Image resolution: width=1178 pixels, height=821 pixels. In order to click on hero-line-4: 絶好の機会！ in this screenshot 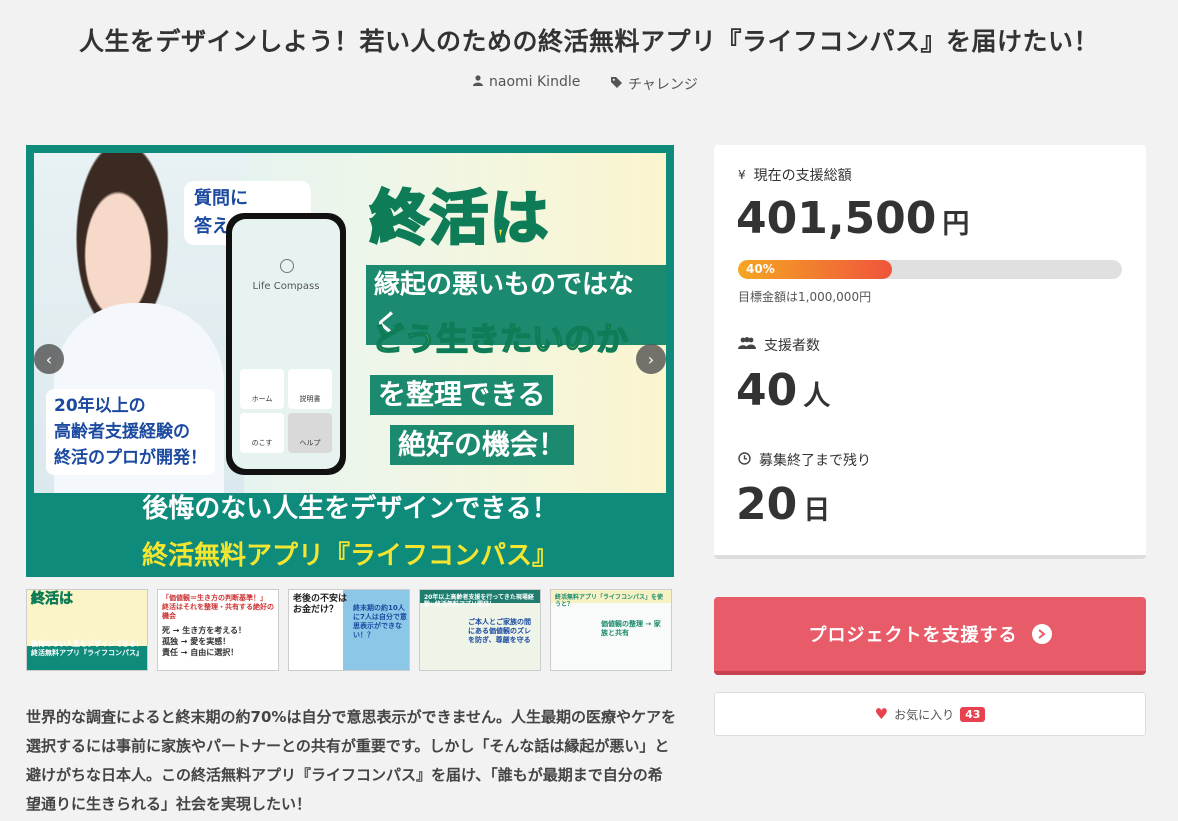, I will do `click(482, 445)`.